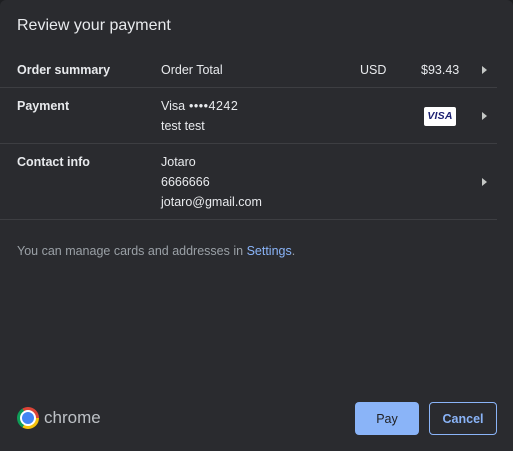  I want to click on card-brand: Visa, so click(173, 106).